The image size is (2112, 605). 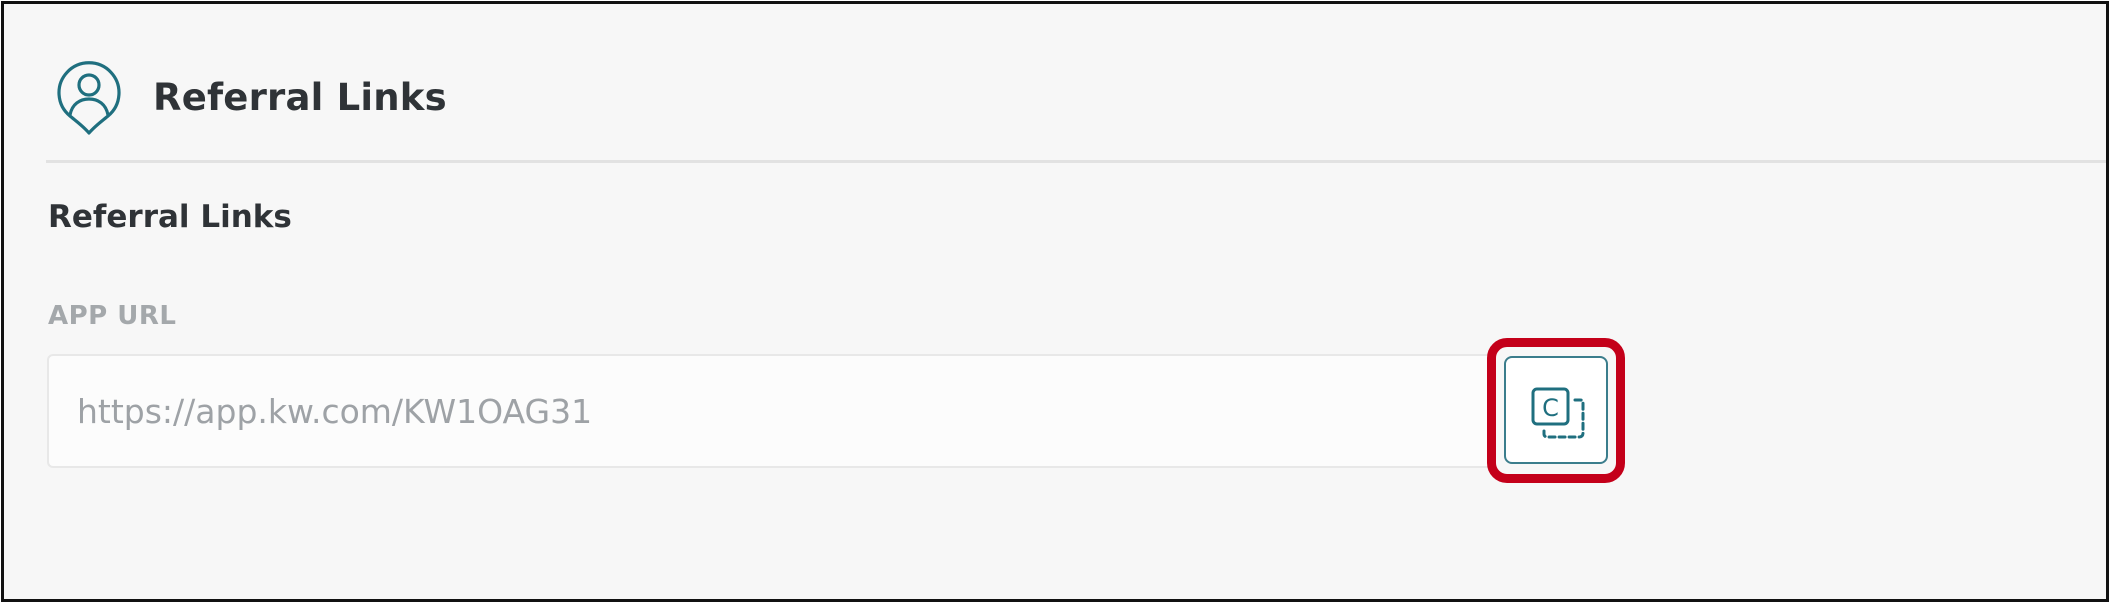 I want to click on copy-url-button: C, so click(x=1556, y=410).